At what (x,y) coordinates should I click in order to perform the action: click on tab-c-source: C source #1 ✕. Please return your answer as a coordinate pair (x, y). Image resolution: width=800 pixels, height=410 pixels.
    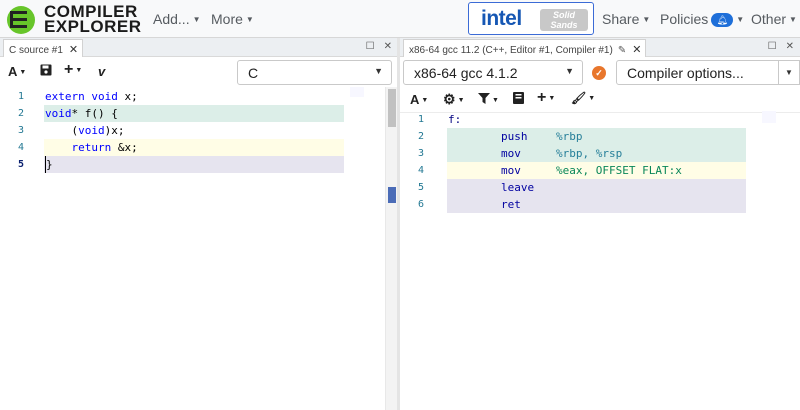
    Looking at the image, I should click on (43, 48).